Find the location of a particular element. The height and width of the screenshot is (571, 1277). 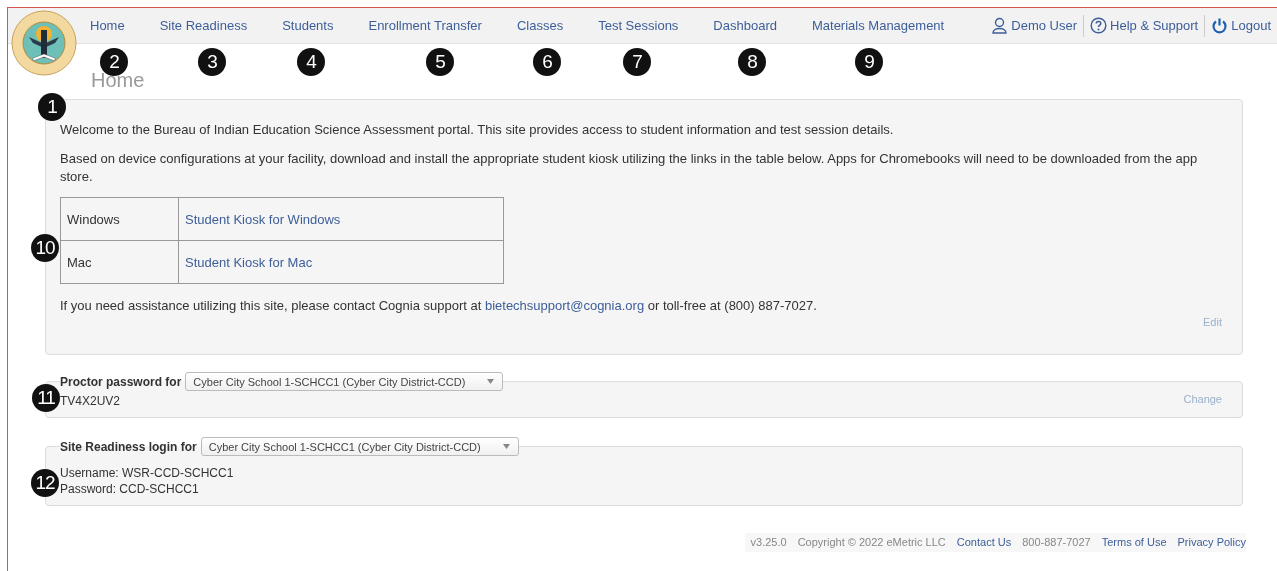

footer-link: Contact Us is located at coordinates (984, 542).